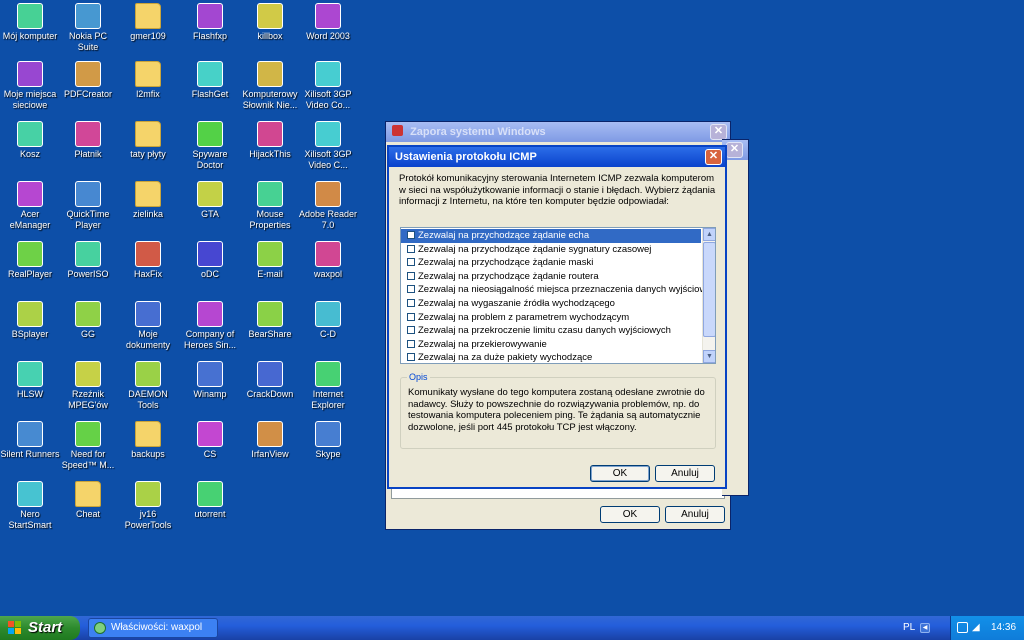 The image size is (1024, 640). Describe the element at coordinates (148, 260) in the screenshot. I see `desktop-icon: HaxFix` at that location.